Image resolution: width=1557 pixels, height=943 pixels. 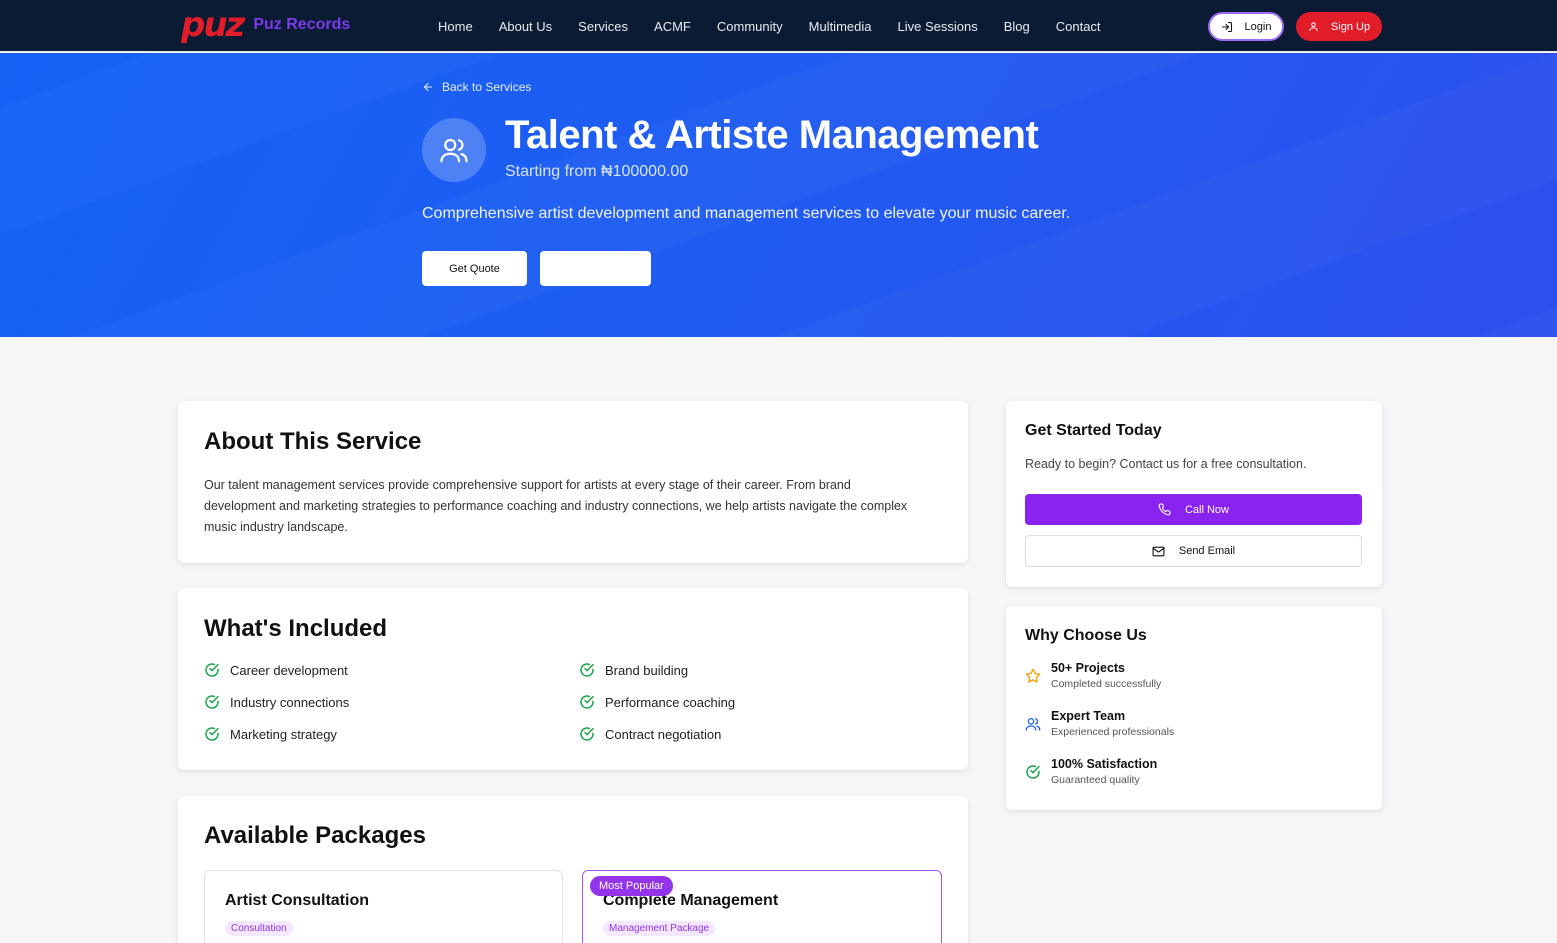 What do you see at coordinates (1113, 732) in the screenshot?
I see `why-item-subtitle: Experienced professionals` at bounding box center [1113, 732].